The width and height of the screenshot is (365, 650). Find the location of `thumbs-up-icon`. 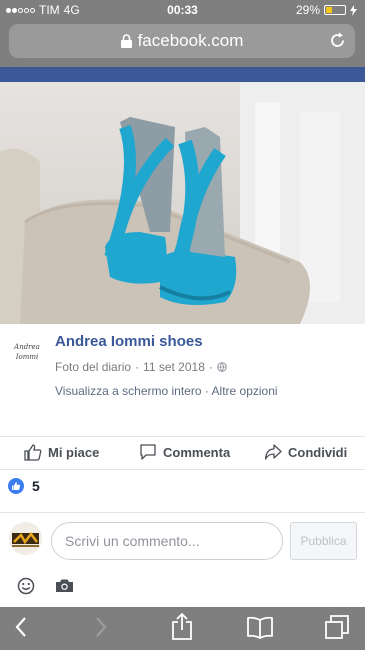

thumbs-up-icon is located at coordinates (33, 452).